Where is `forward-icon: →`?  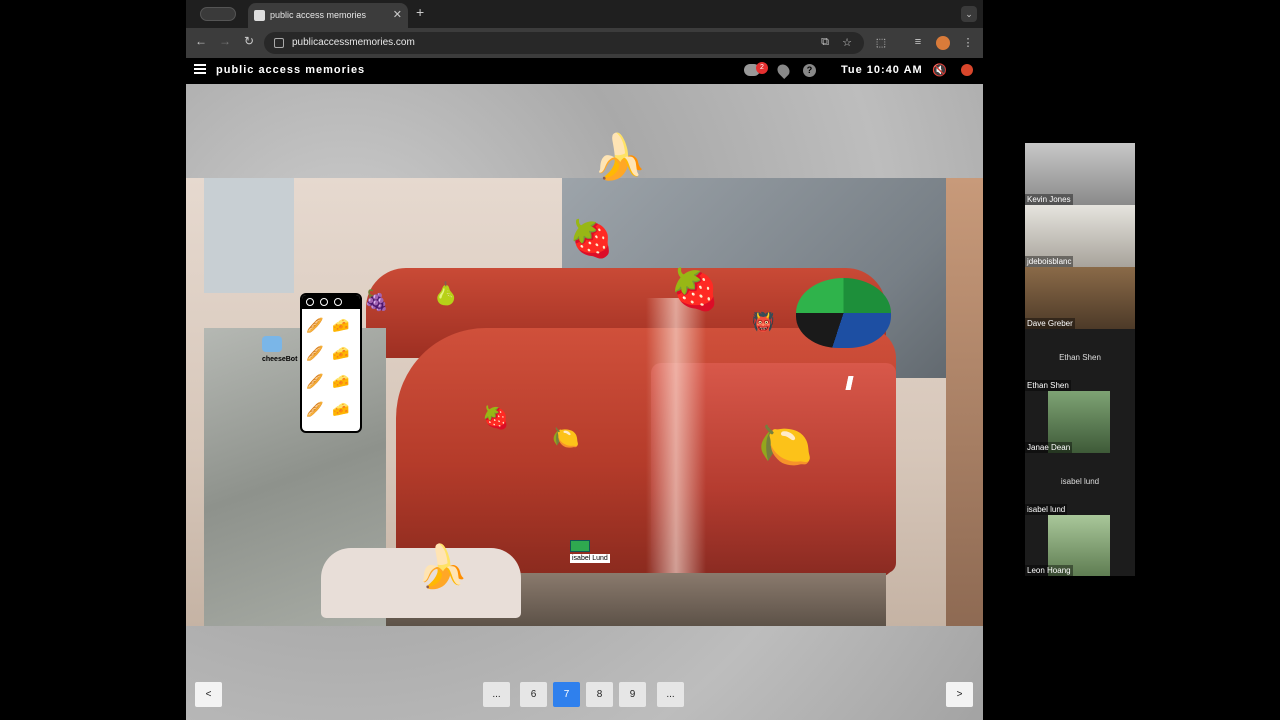 forward-icon: → is located at coordinates (225, 41).